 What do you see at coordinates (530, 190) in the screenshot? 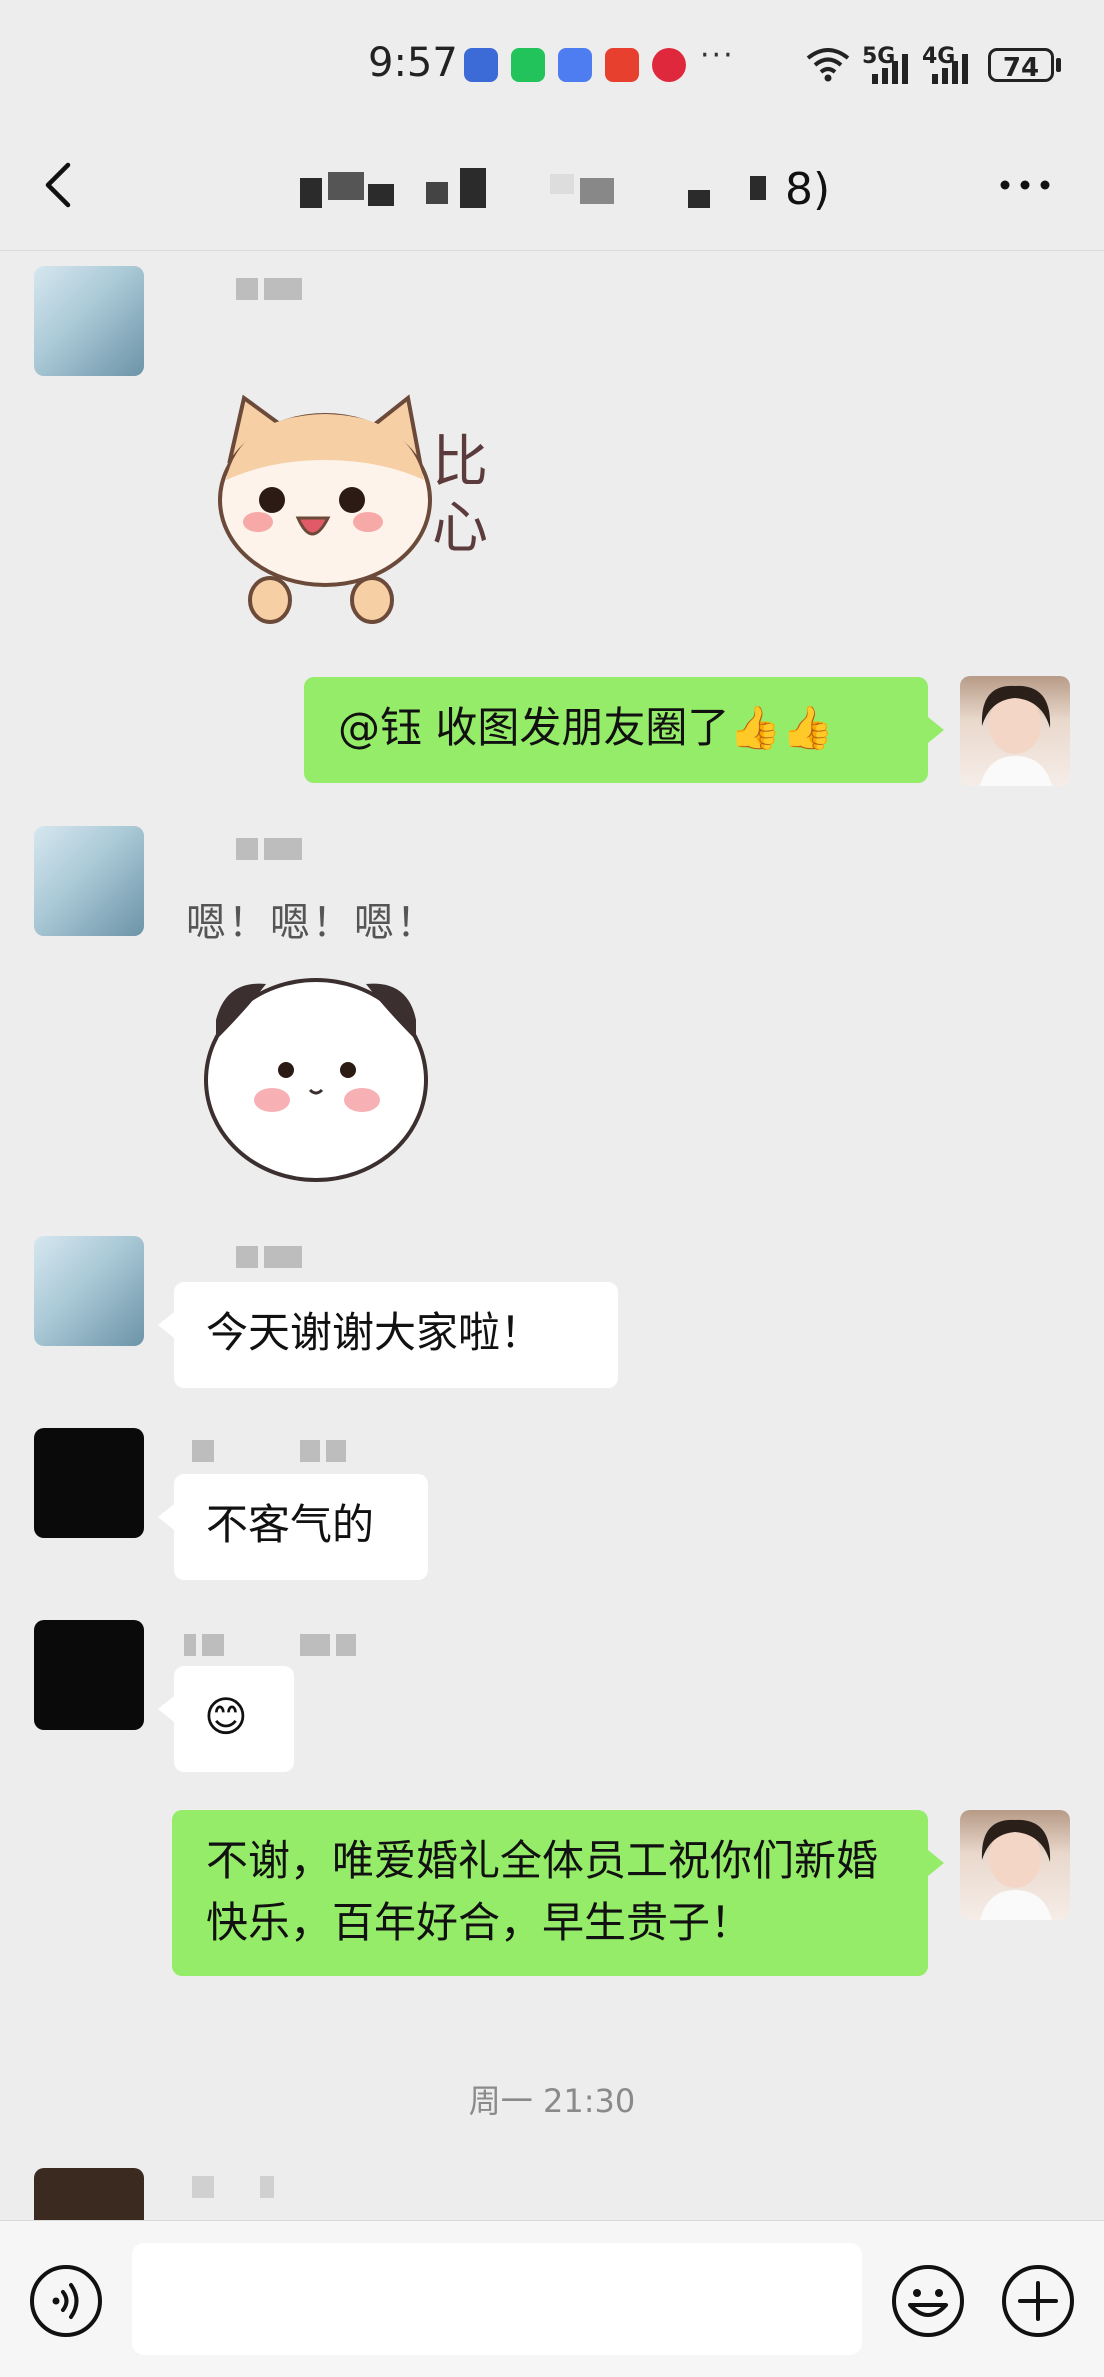
I see `title-redaction` at bounding box center [530, 190].